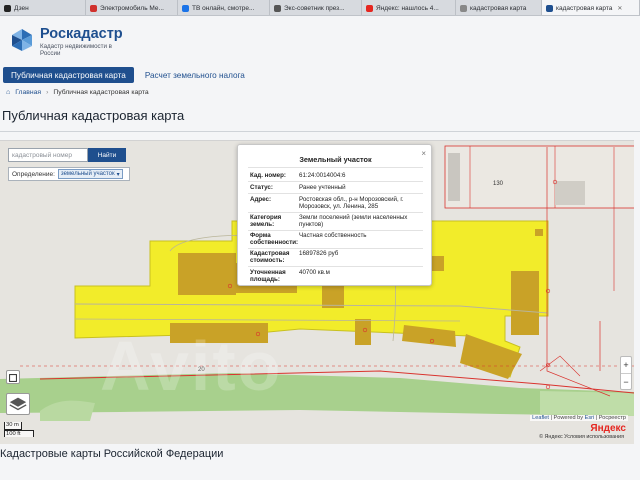 This screenshot has height=480, width=640. Describe the element at coordinates (335, 159) in the screenshot. I see `popup-title: Земельный участок` at that location.